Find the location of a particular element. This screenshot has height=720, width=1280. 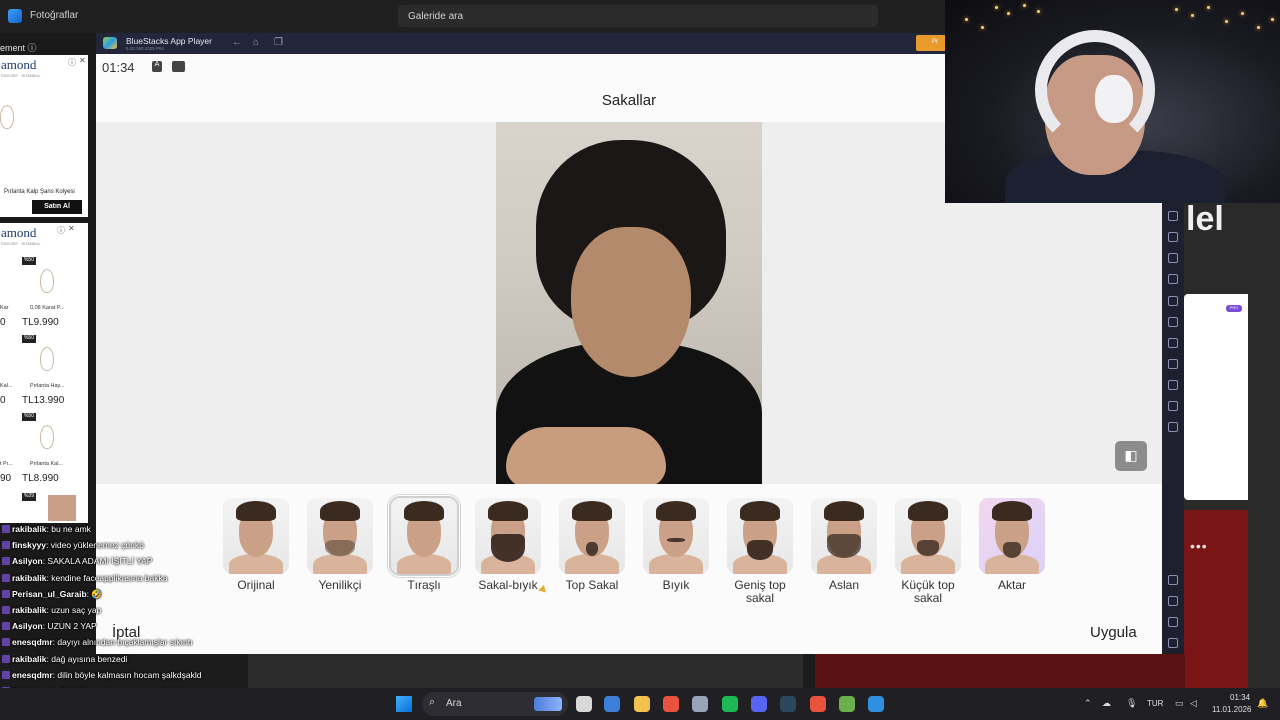

photos-icon is located at coordinates (876, 704).